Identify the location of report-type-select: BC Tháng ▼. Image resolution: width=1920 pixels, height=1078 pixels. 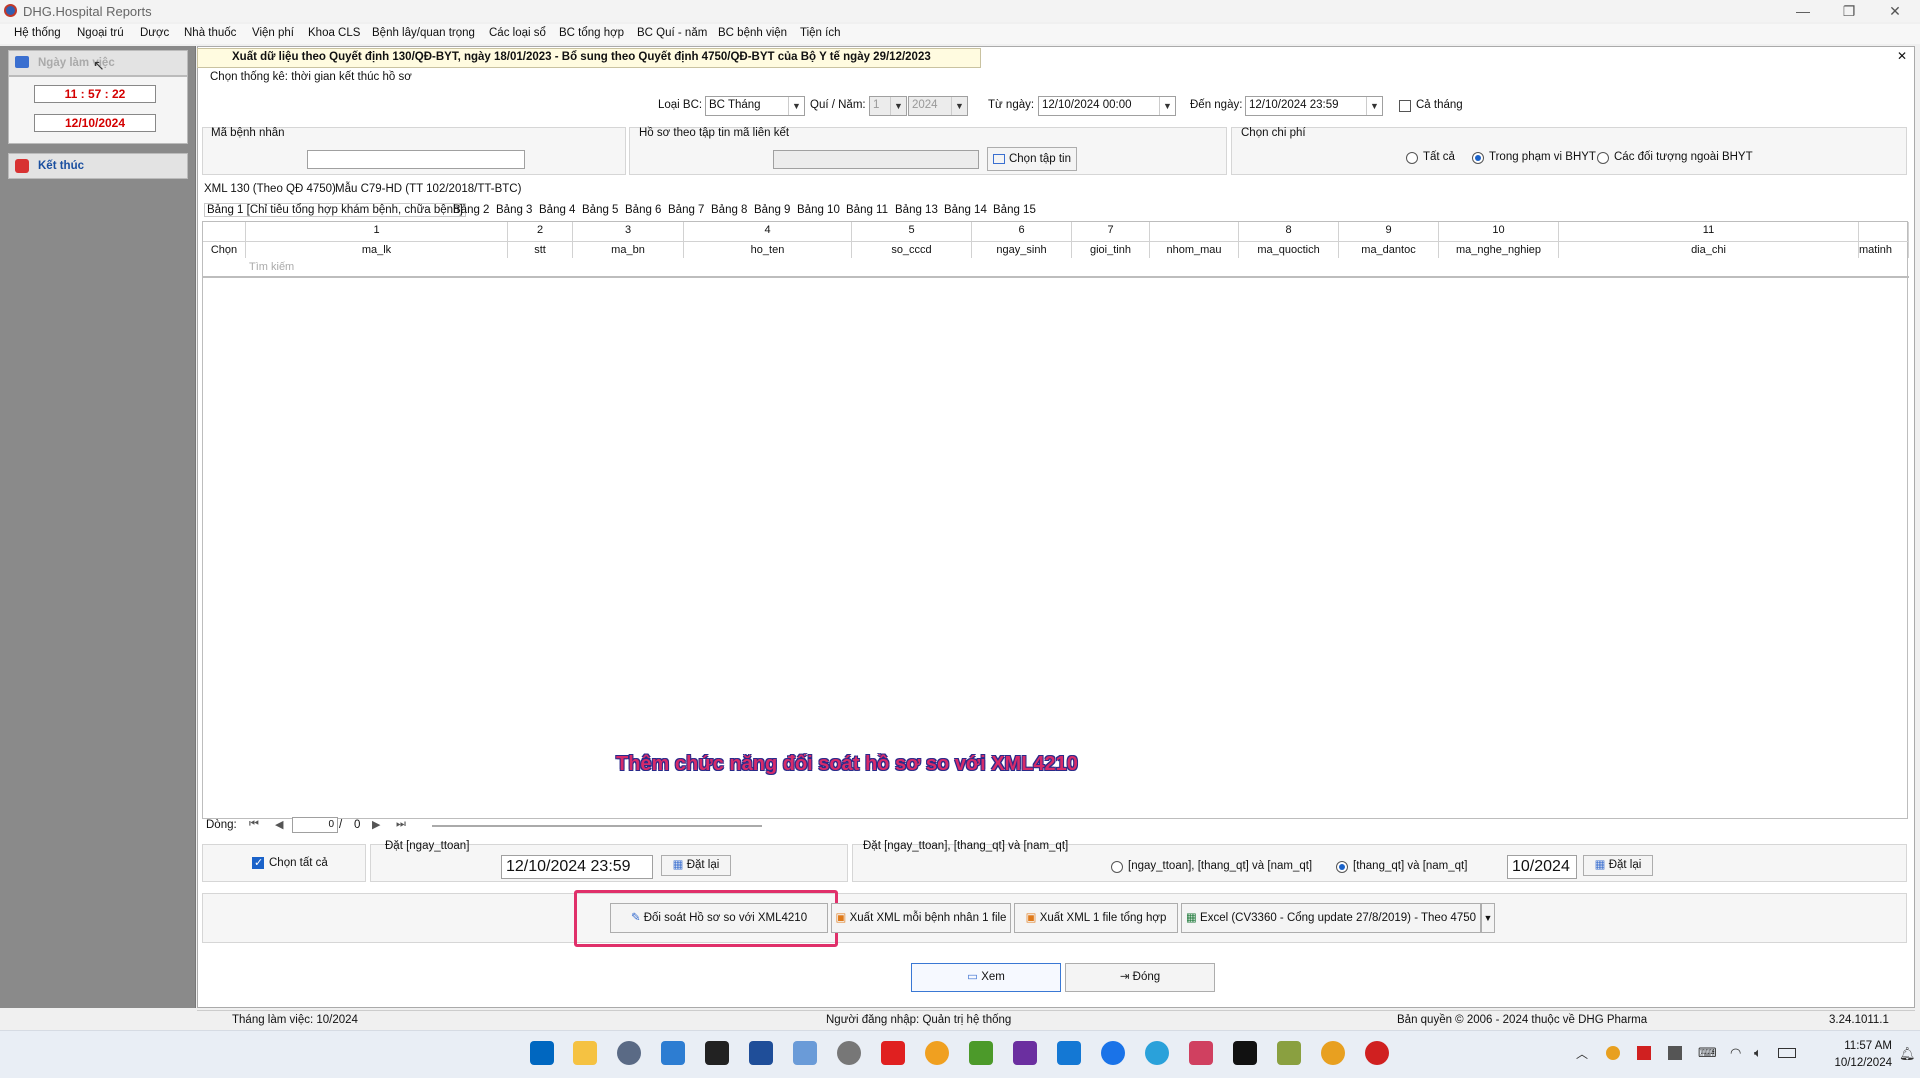
(755, 106).